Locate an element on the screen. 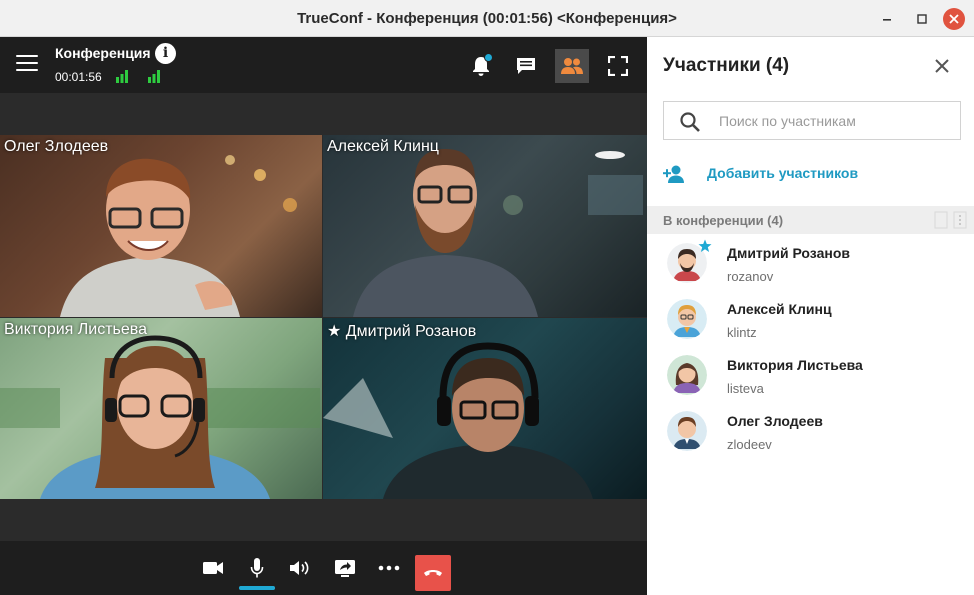 The height and width of the screenshot is (595, 974). microphone-button is located at coordinates (257, 568).